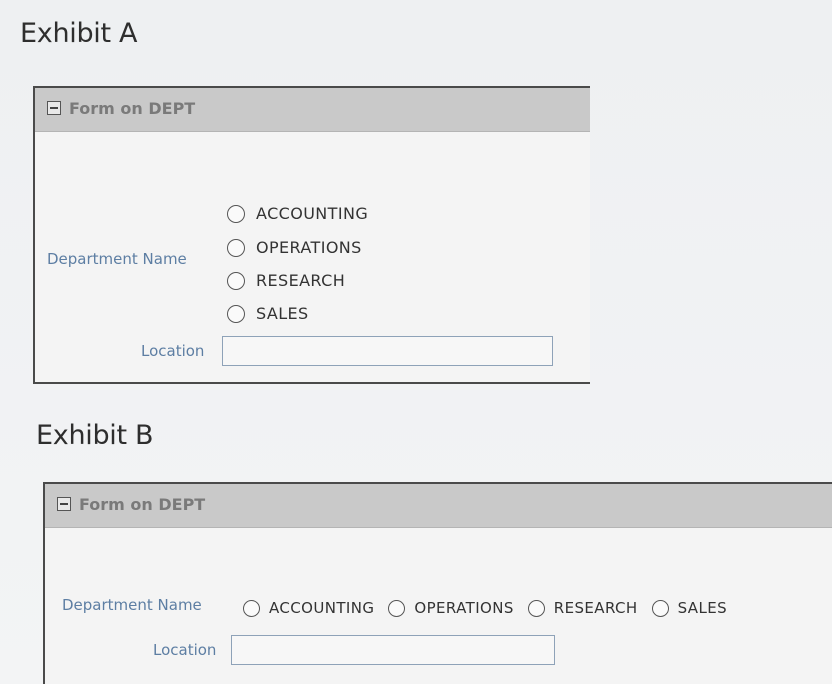 This screenshot has height=684, width=832. What do you see at coordinates (387, 351) in the screenshot?
I see `exhibit-a-location-input` at bounding box center [387, 351].